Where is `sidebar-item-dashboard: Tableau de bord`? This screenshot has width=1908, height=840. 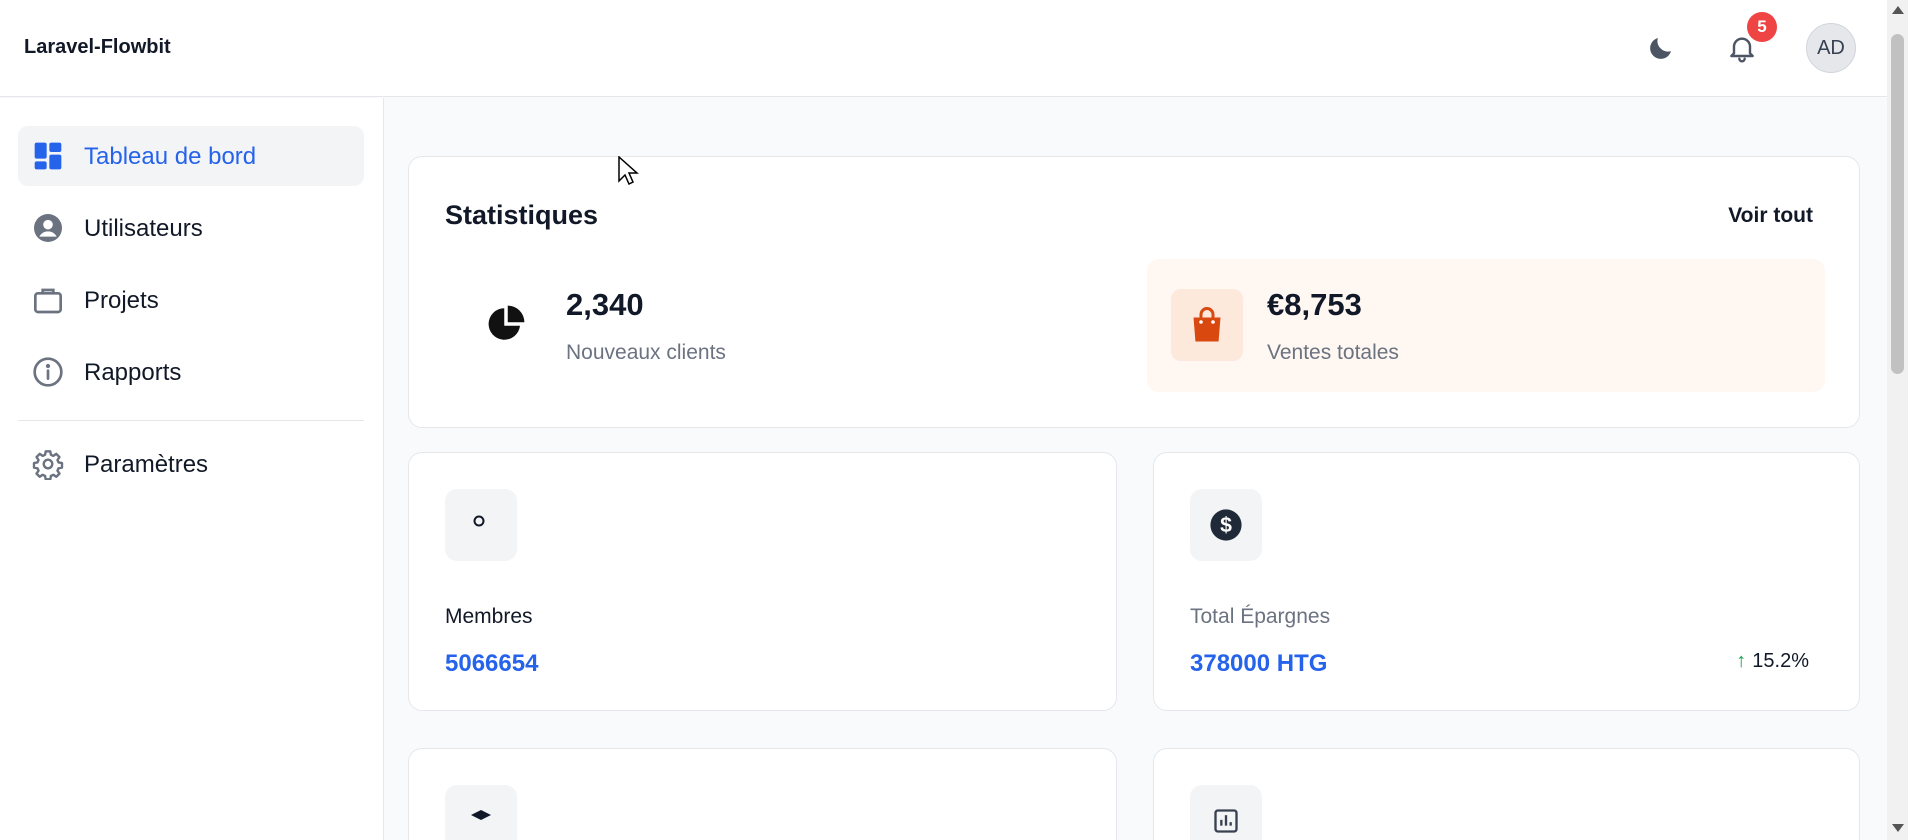 sidebar-item-dashboard: Tableau de bord is located at coordinates (191, 156).